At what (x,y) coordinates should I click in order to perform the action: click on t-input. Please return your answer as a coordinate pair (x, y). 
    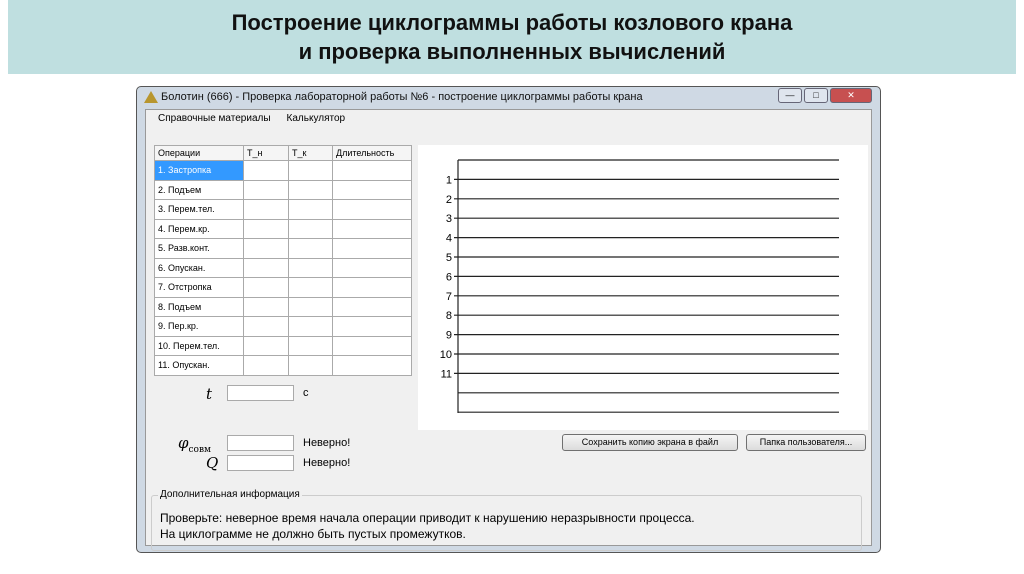
    Looking at the image, I should click on (260, 393).